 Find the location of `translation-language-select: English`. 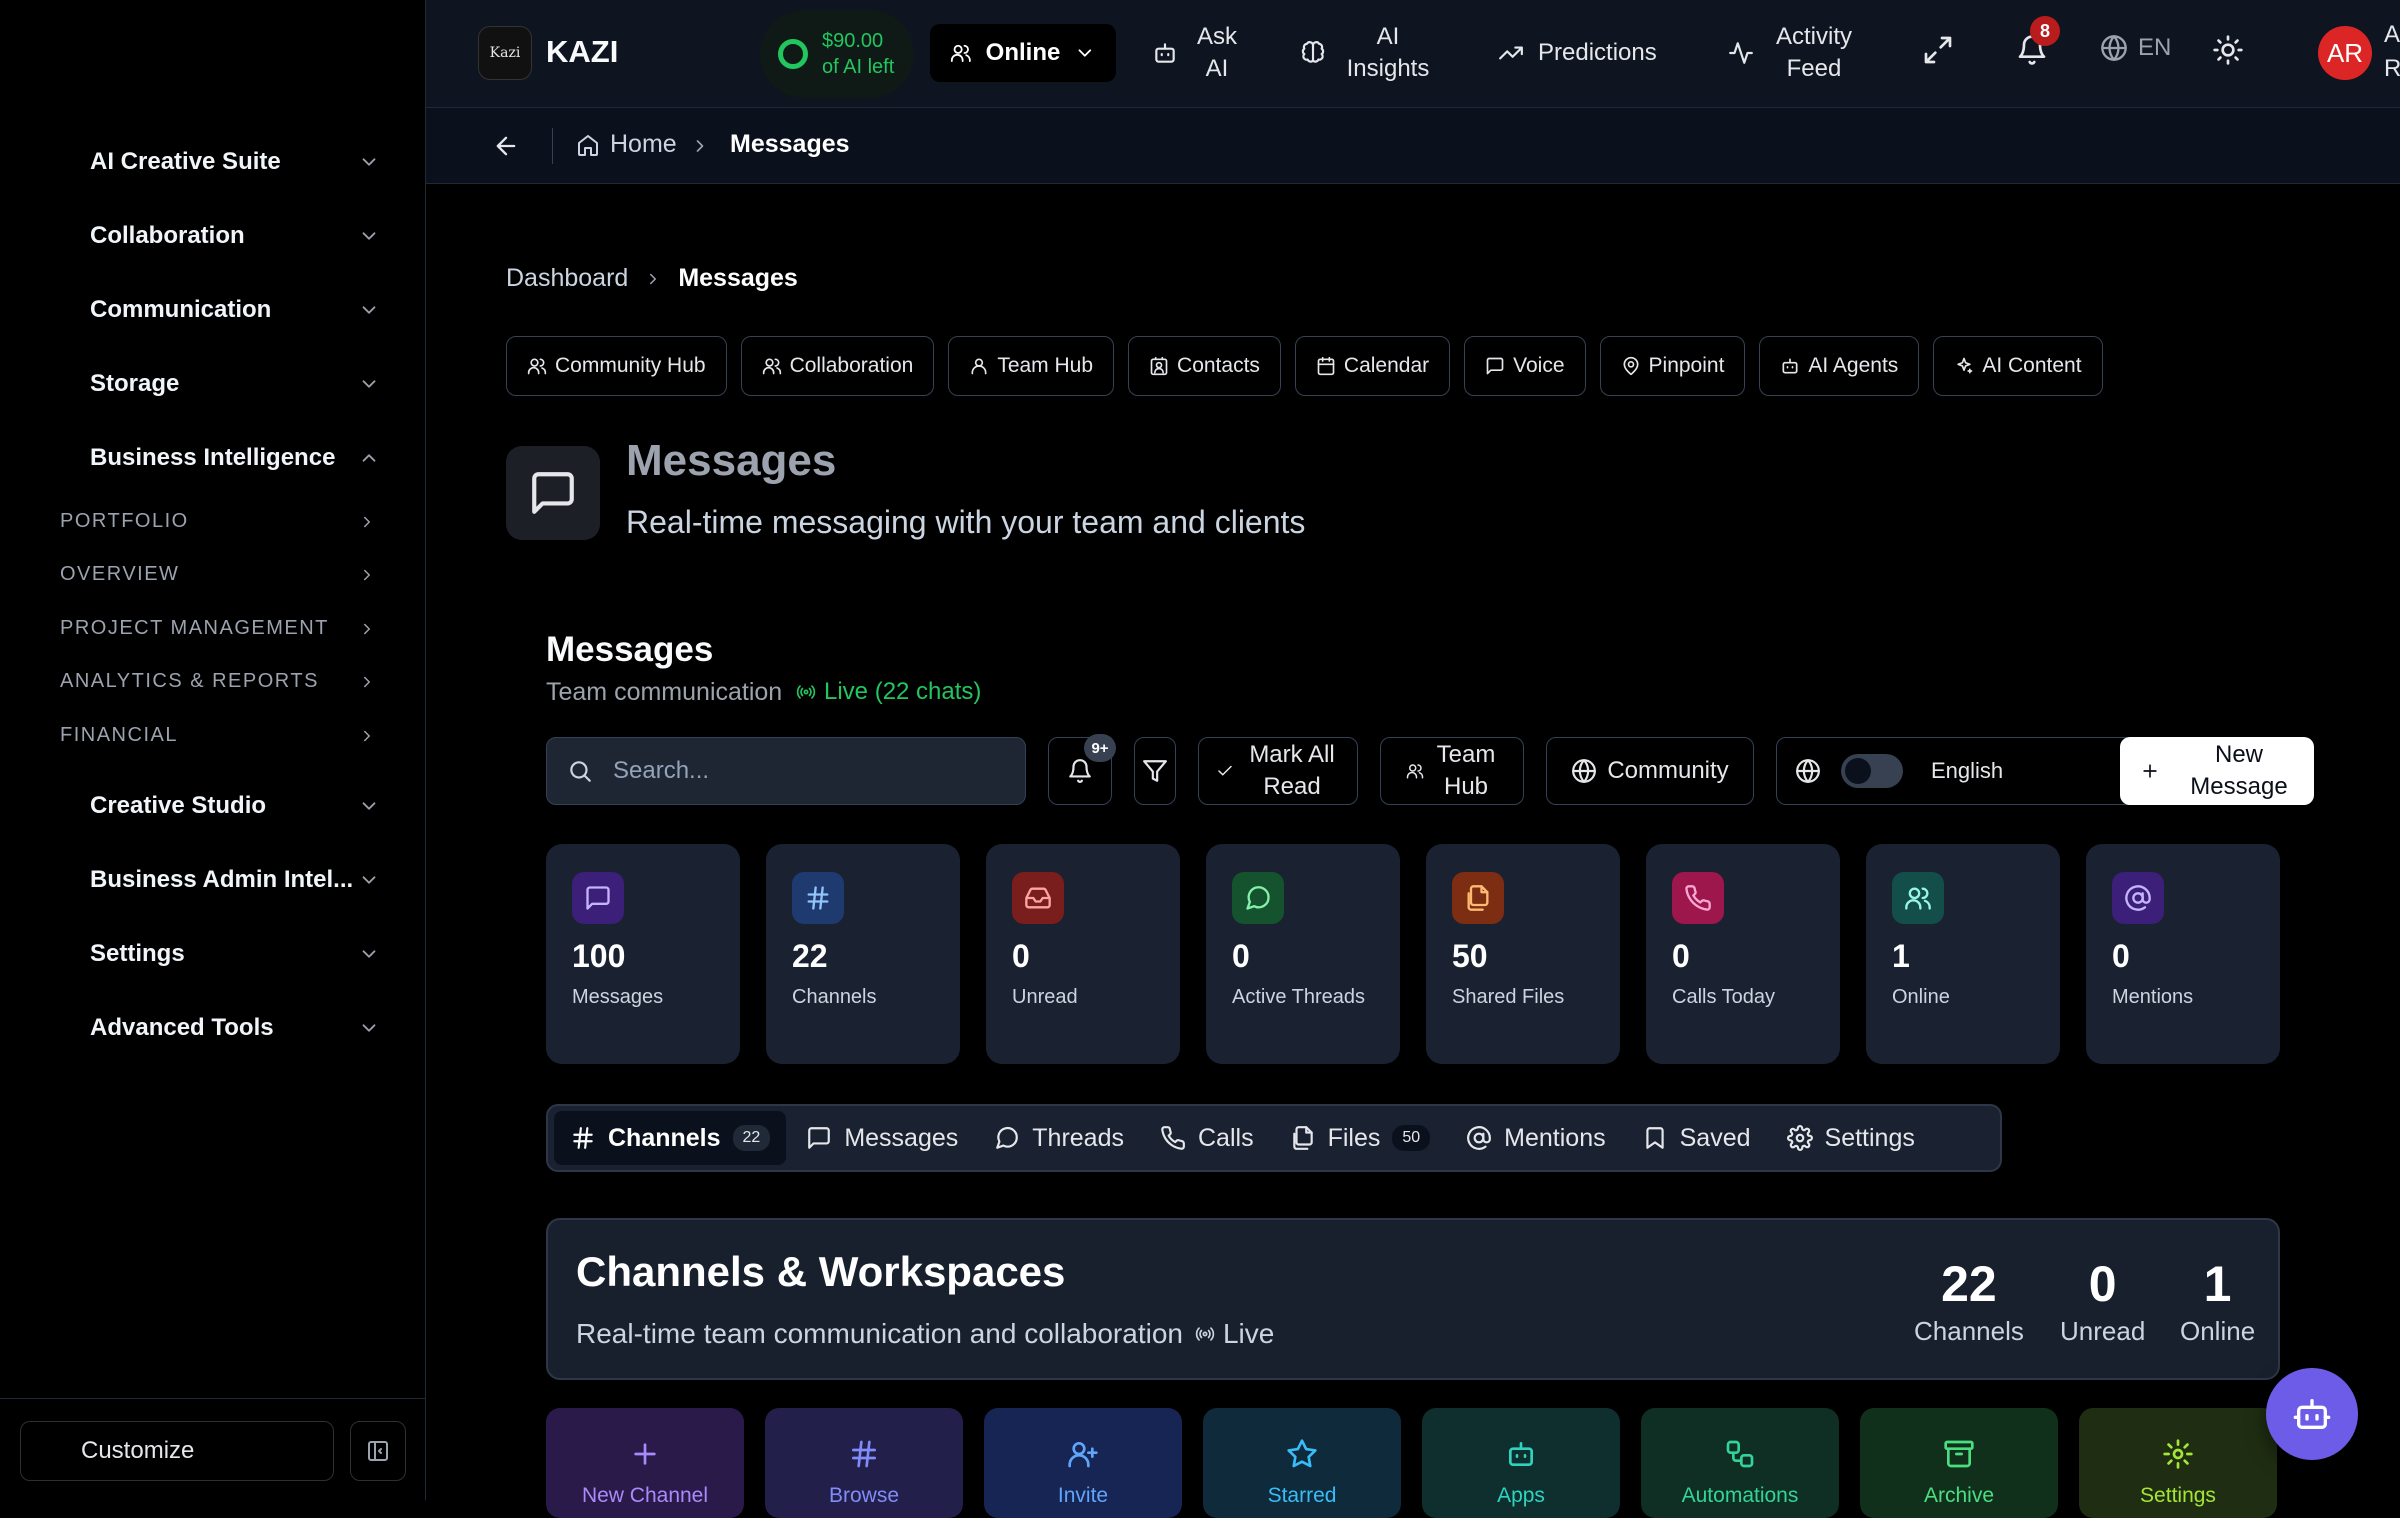

translation-language-select: English is located at coordinates (1970, 771).